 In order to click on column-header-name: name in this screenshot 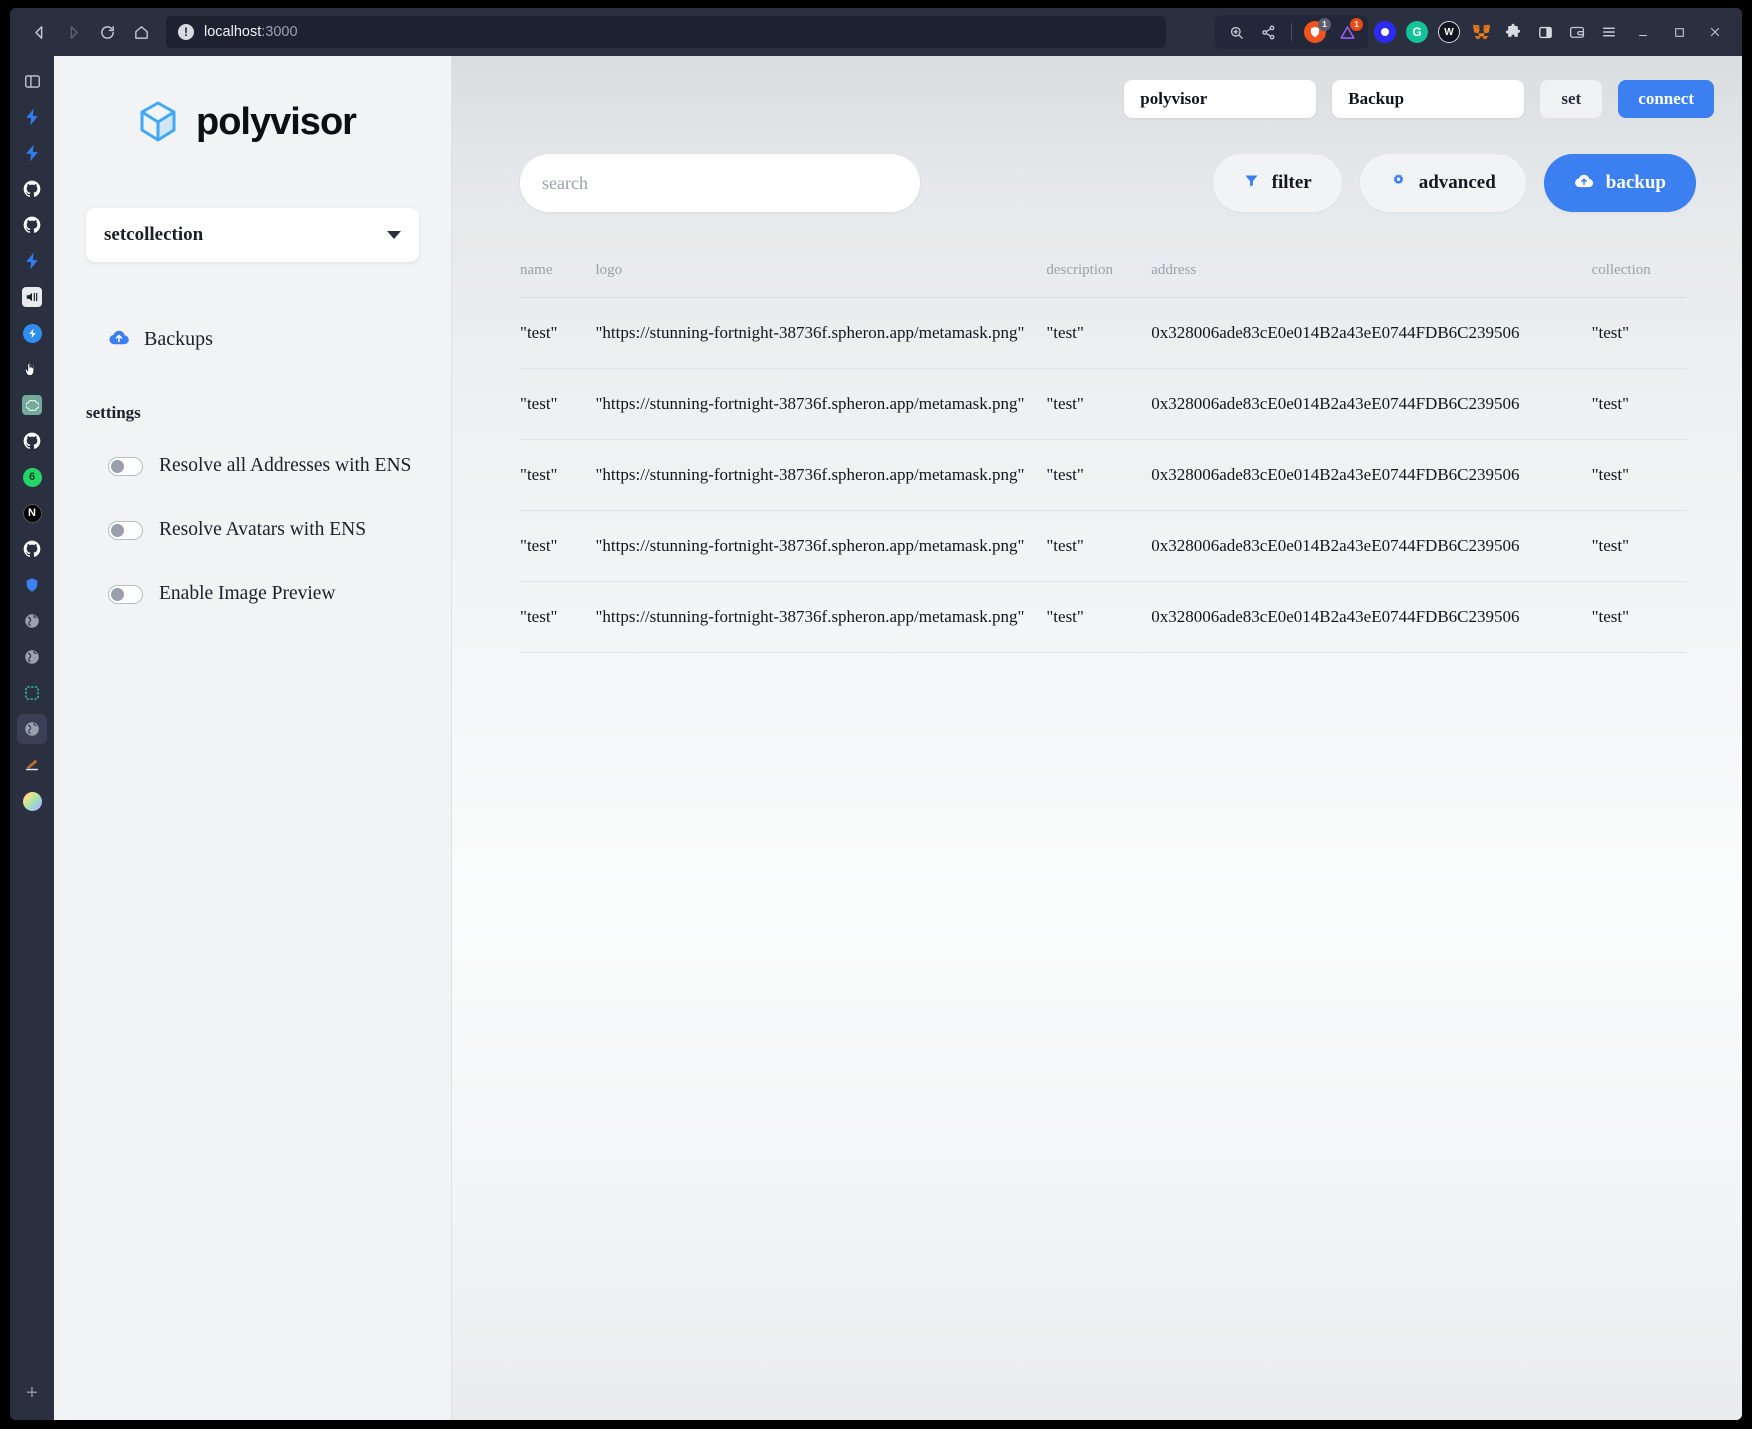, I will do `click(557, 280)`.